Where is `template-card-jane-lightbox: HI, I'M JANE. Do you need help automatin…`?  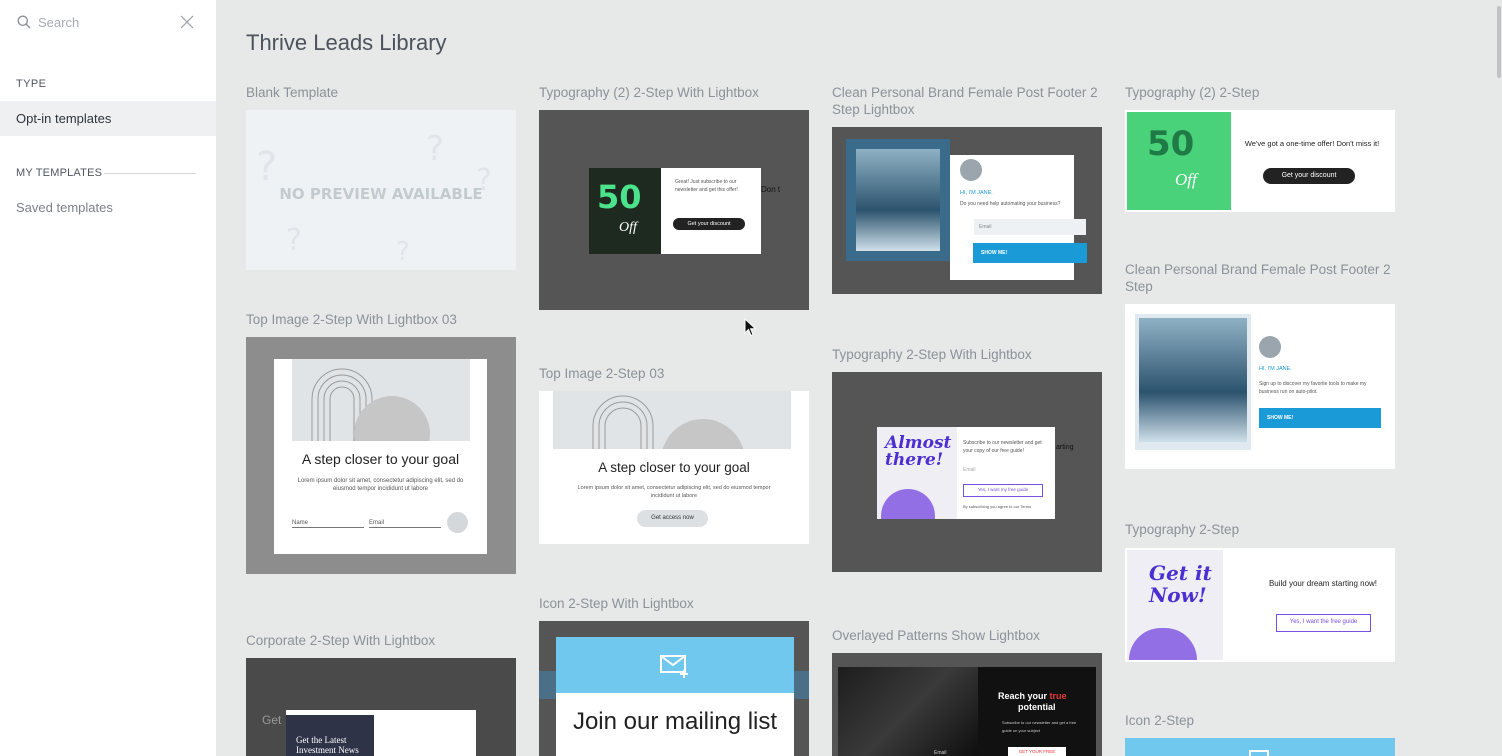
template-card-jane-lightbox: HI, I'M JANE. Do you need help automatin… is located at coordinates (967, 210).